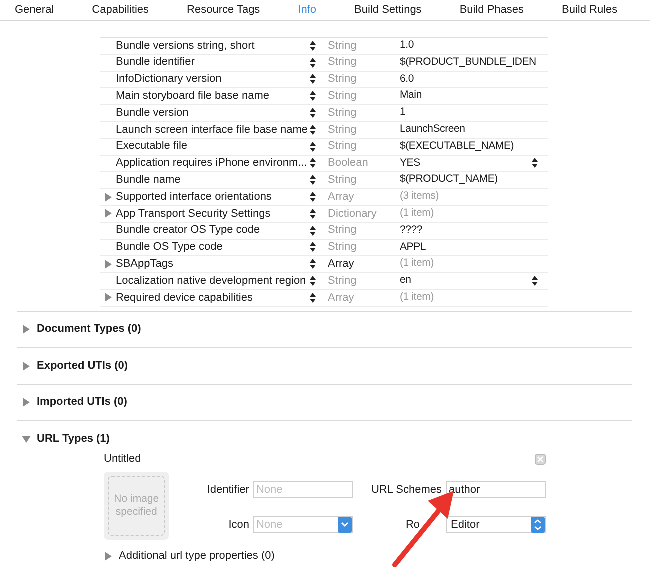 This screenshot has width=650, height=576. What do you see at coordinates (324, 248) in the screenshot?
I see `plist-row: Bundle OS Type code String APPL` at bounding box center [324, 248].